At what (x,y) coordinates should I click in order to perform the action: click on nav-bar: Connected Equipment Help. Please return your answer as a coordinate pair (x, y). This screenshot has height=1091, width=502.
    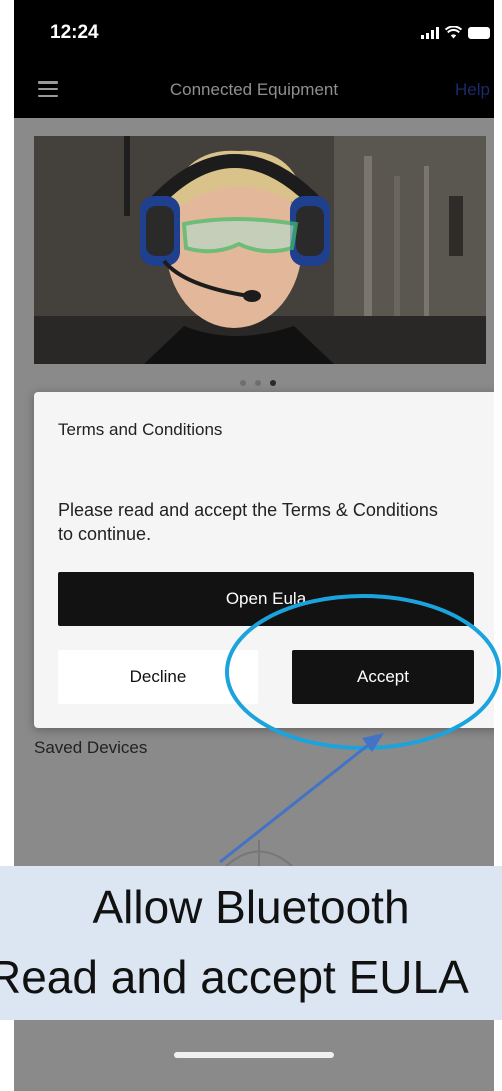
    Looking at the image, I should click on (254, 90).